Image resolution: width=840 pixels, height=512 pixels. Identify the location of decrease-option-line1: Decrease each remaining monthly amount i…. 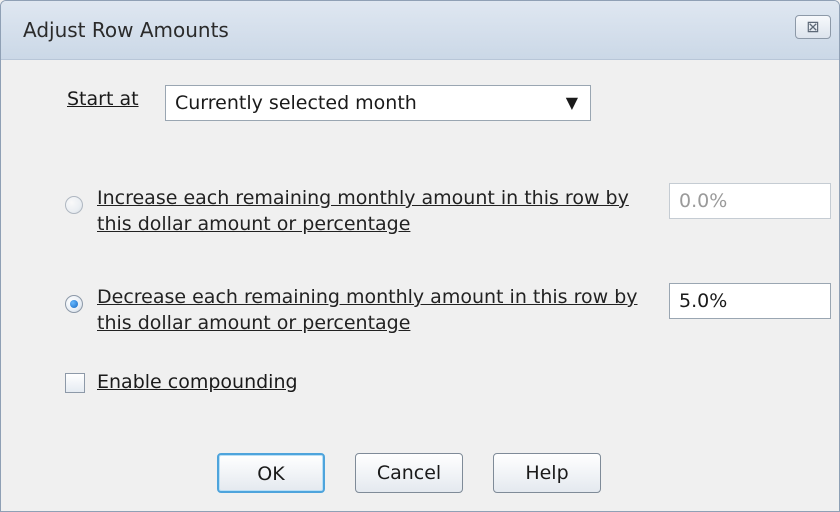
(367, 297).